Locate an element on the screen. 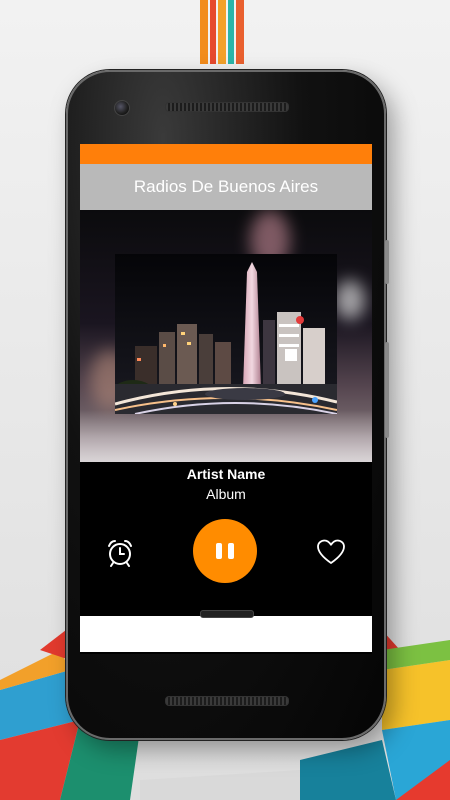 The image size is (450, 800). track-info: Artist Name Album is located at coordinates (226, 483).